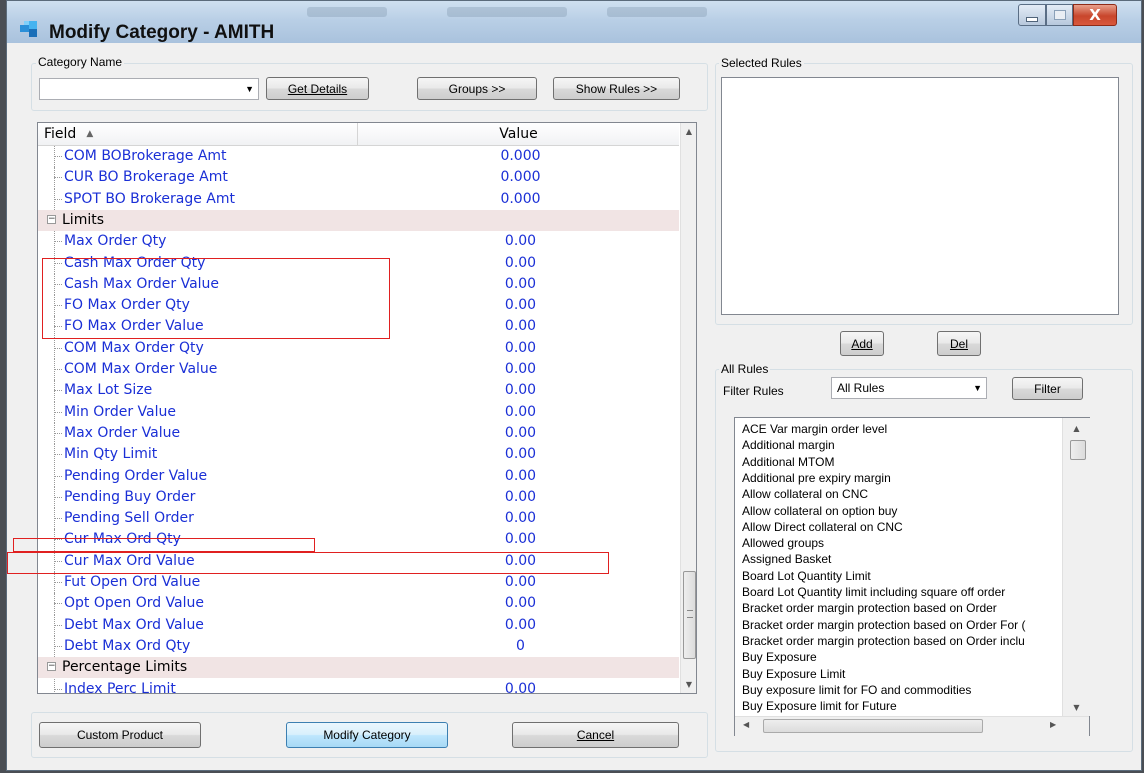 The height and width of the screenshot is (773, 1144). What do you see at coordinates (367, 735) in the screenshot?
I see `modify-category-button: Modify Category` at bounding box center [367, 735].